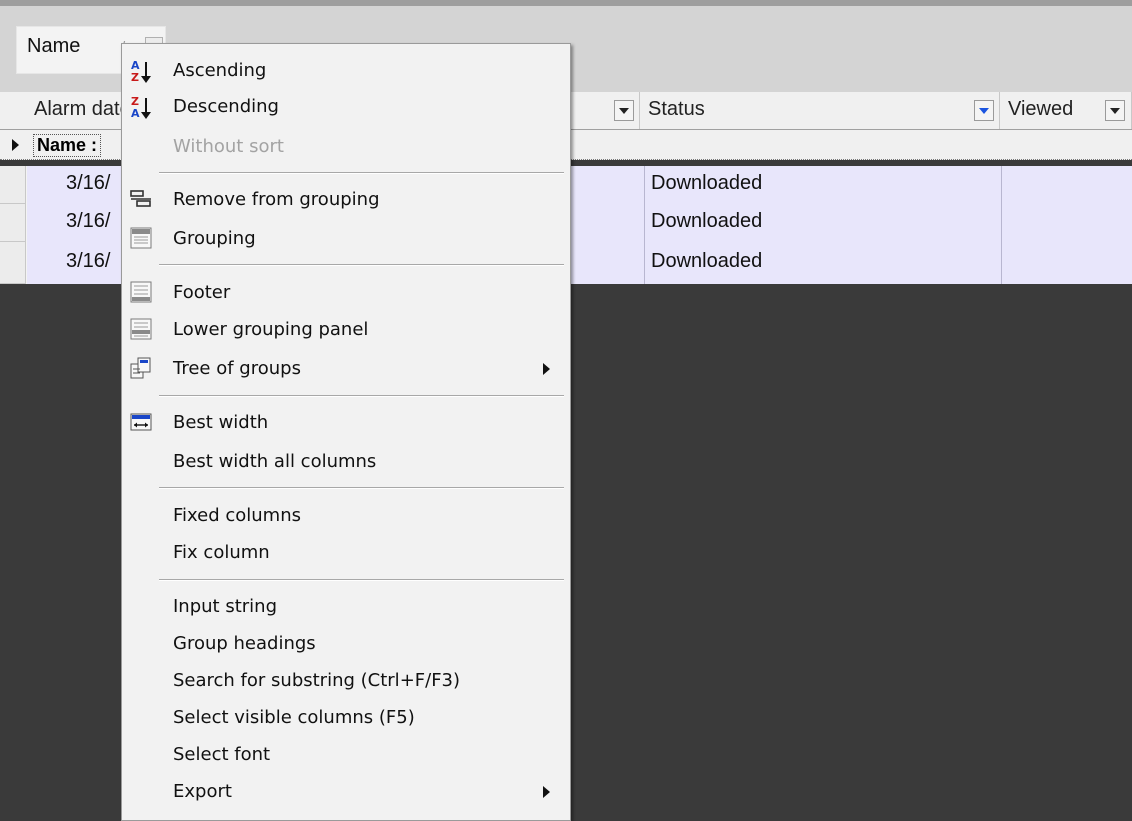 This screenshot has height=821, width=1132. What do you see at coordinates (1041, 109) in the screenshot?
I see `column-header-label: Viewed` at bounding box center [1041, 109].